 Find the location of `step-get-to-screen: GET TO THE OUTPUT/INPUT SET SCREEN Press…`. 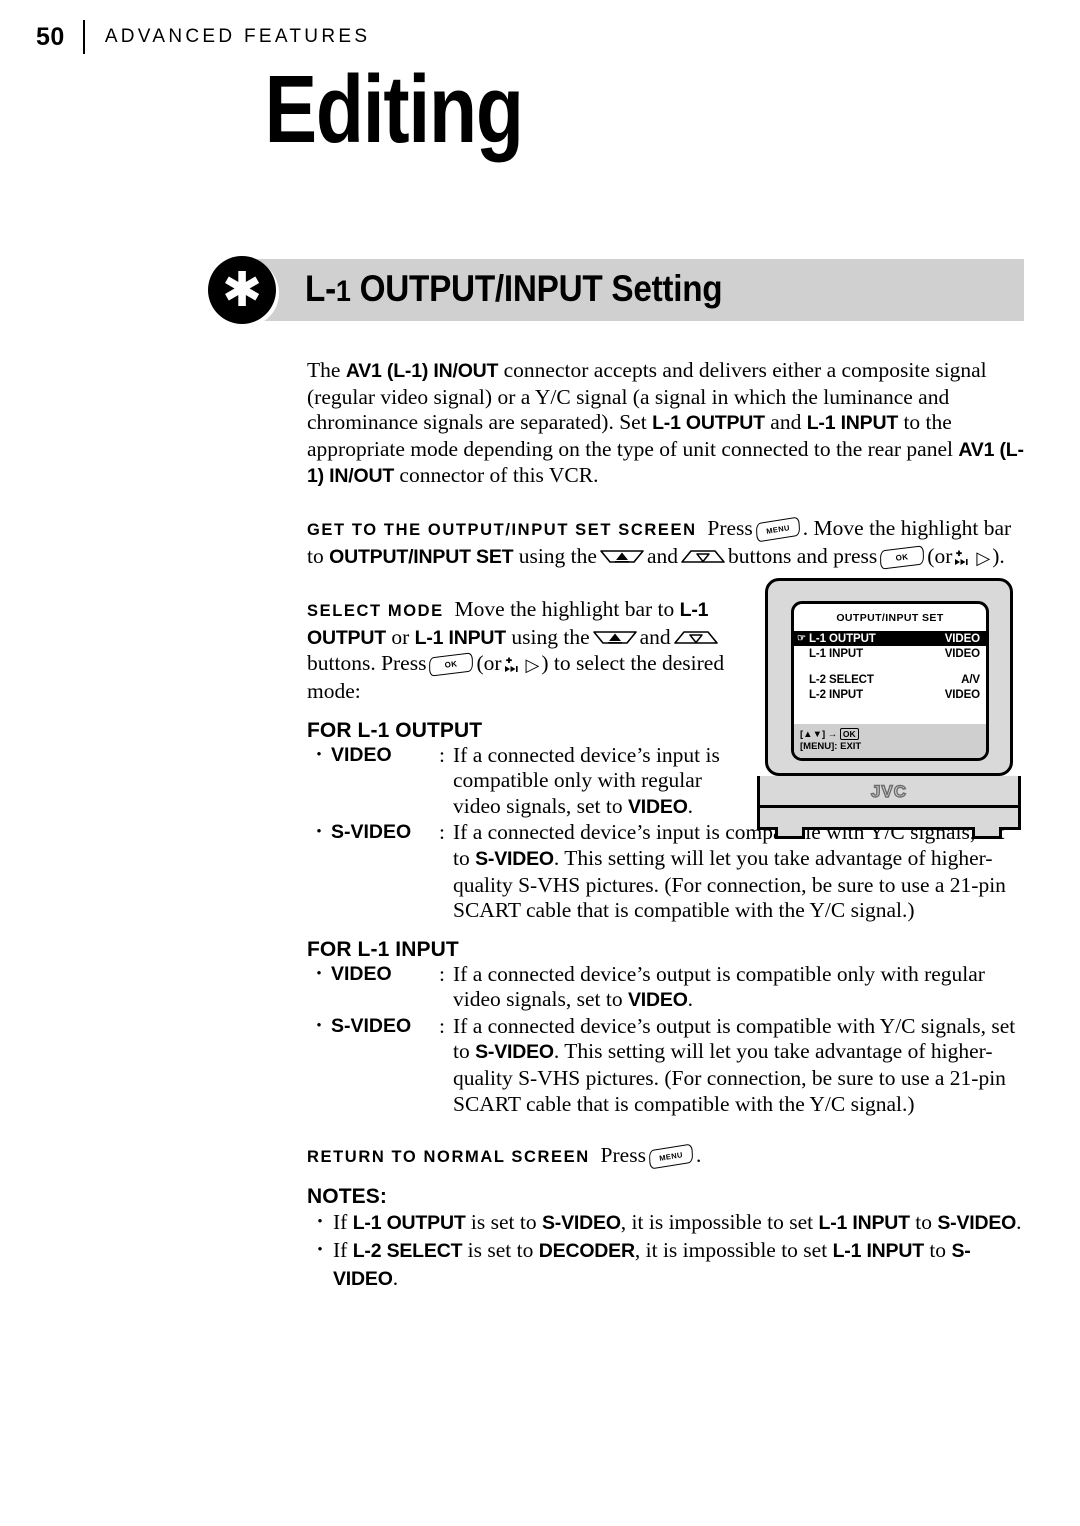

step-get-to-screen: GET TO THE OUTPUT/INPUT SET SCREEN Press… is located at coordinates (666, 543).